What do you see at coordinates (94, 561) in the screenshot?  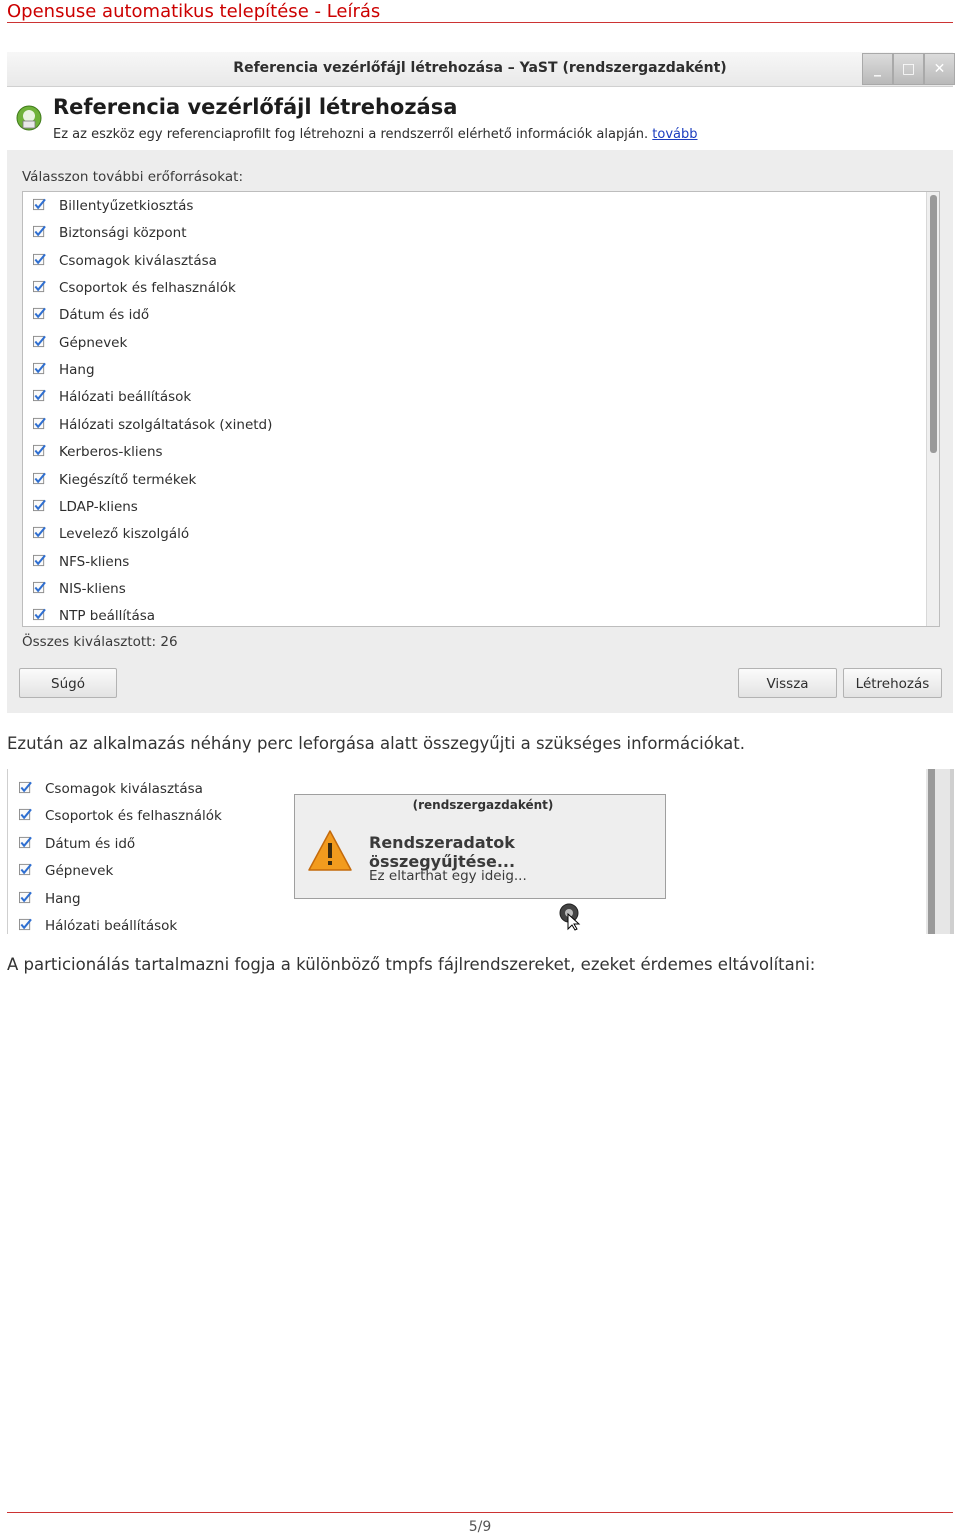 I see `resource-label: NFS-kliens` at bounding box center [94, 561].